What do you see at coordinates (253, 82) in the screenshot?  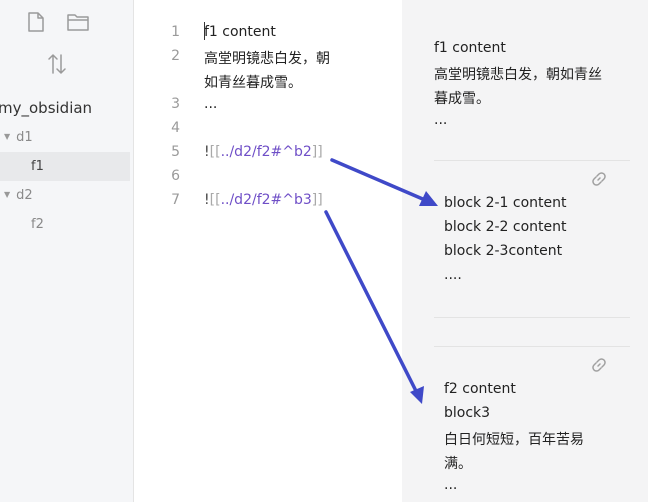 I see `editor-line-wrap: 如青丝暮成雪。` at bounding box center [253, 82].